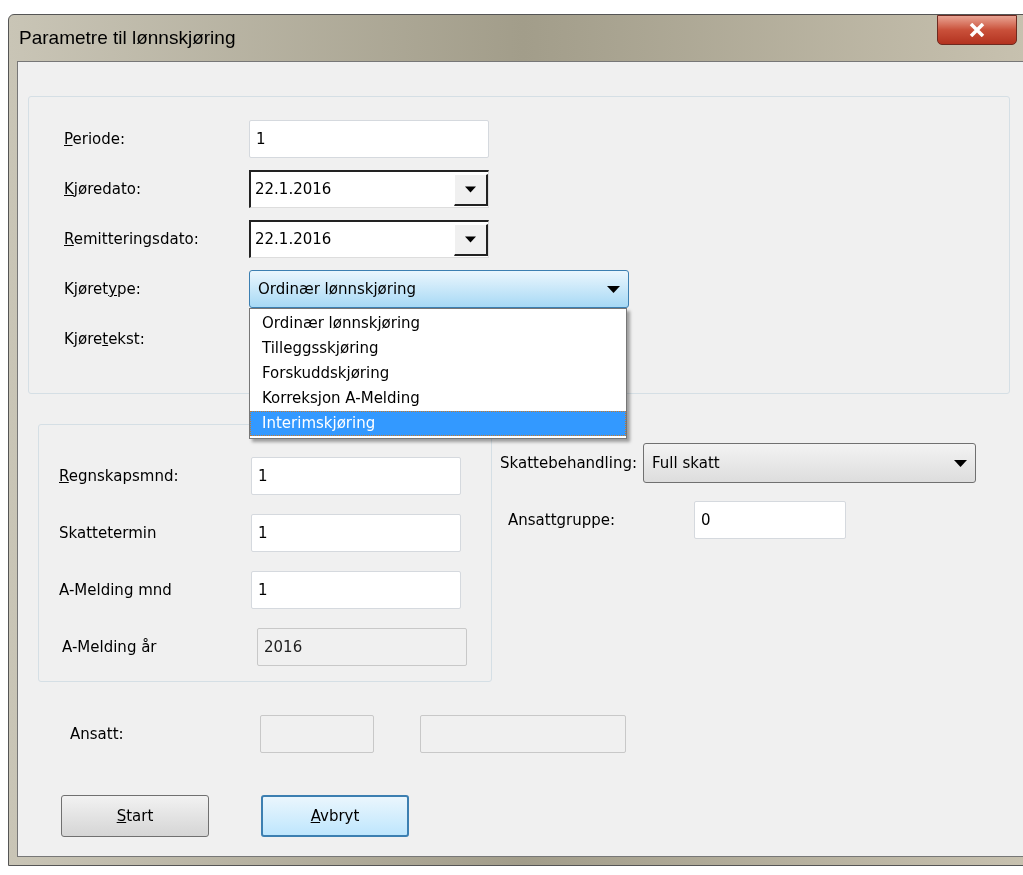 The image size is (1023, 875). I want to click on field-label: Kjøretekst:, so click(104, 338).